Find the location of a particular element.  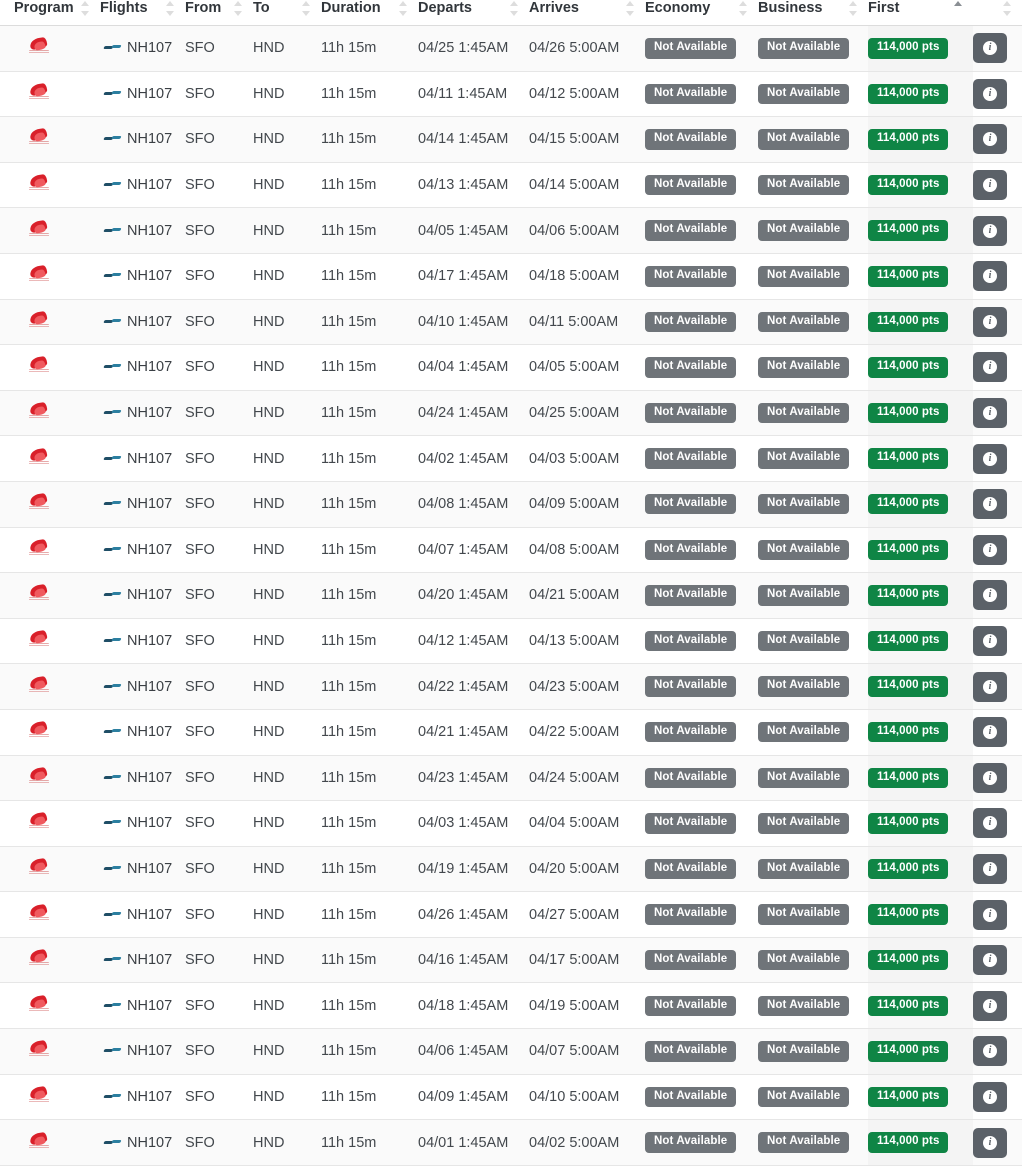

column-header-program: Program is located at coordinates (50, 13).